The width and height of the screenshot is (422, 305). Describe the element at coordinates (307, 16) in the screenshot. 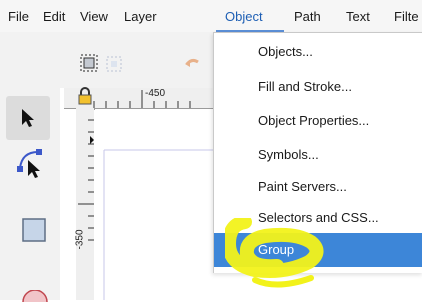

I see `menu-path: Path` at that location.